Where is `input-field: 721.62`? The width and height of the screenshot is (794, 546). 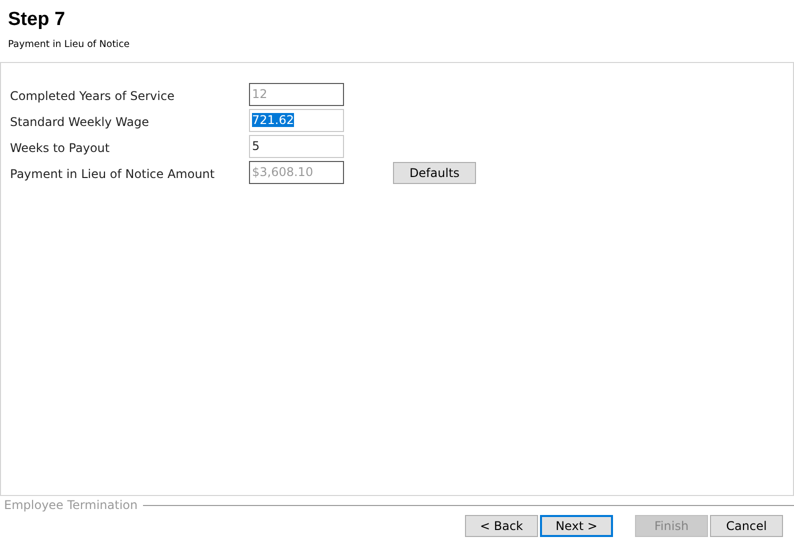 input-field: 721.62 is located at coordinates (296, 120).